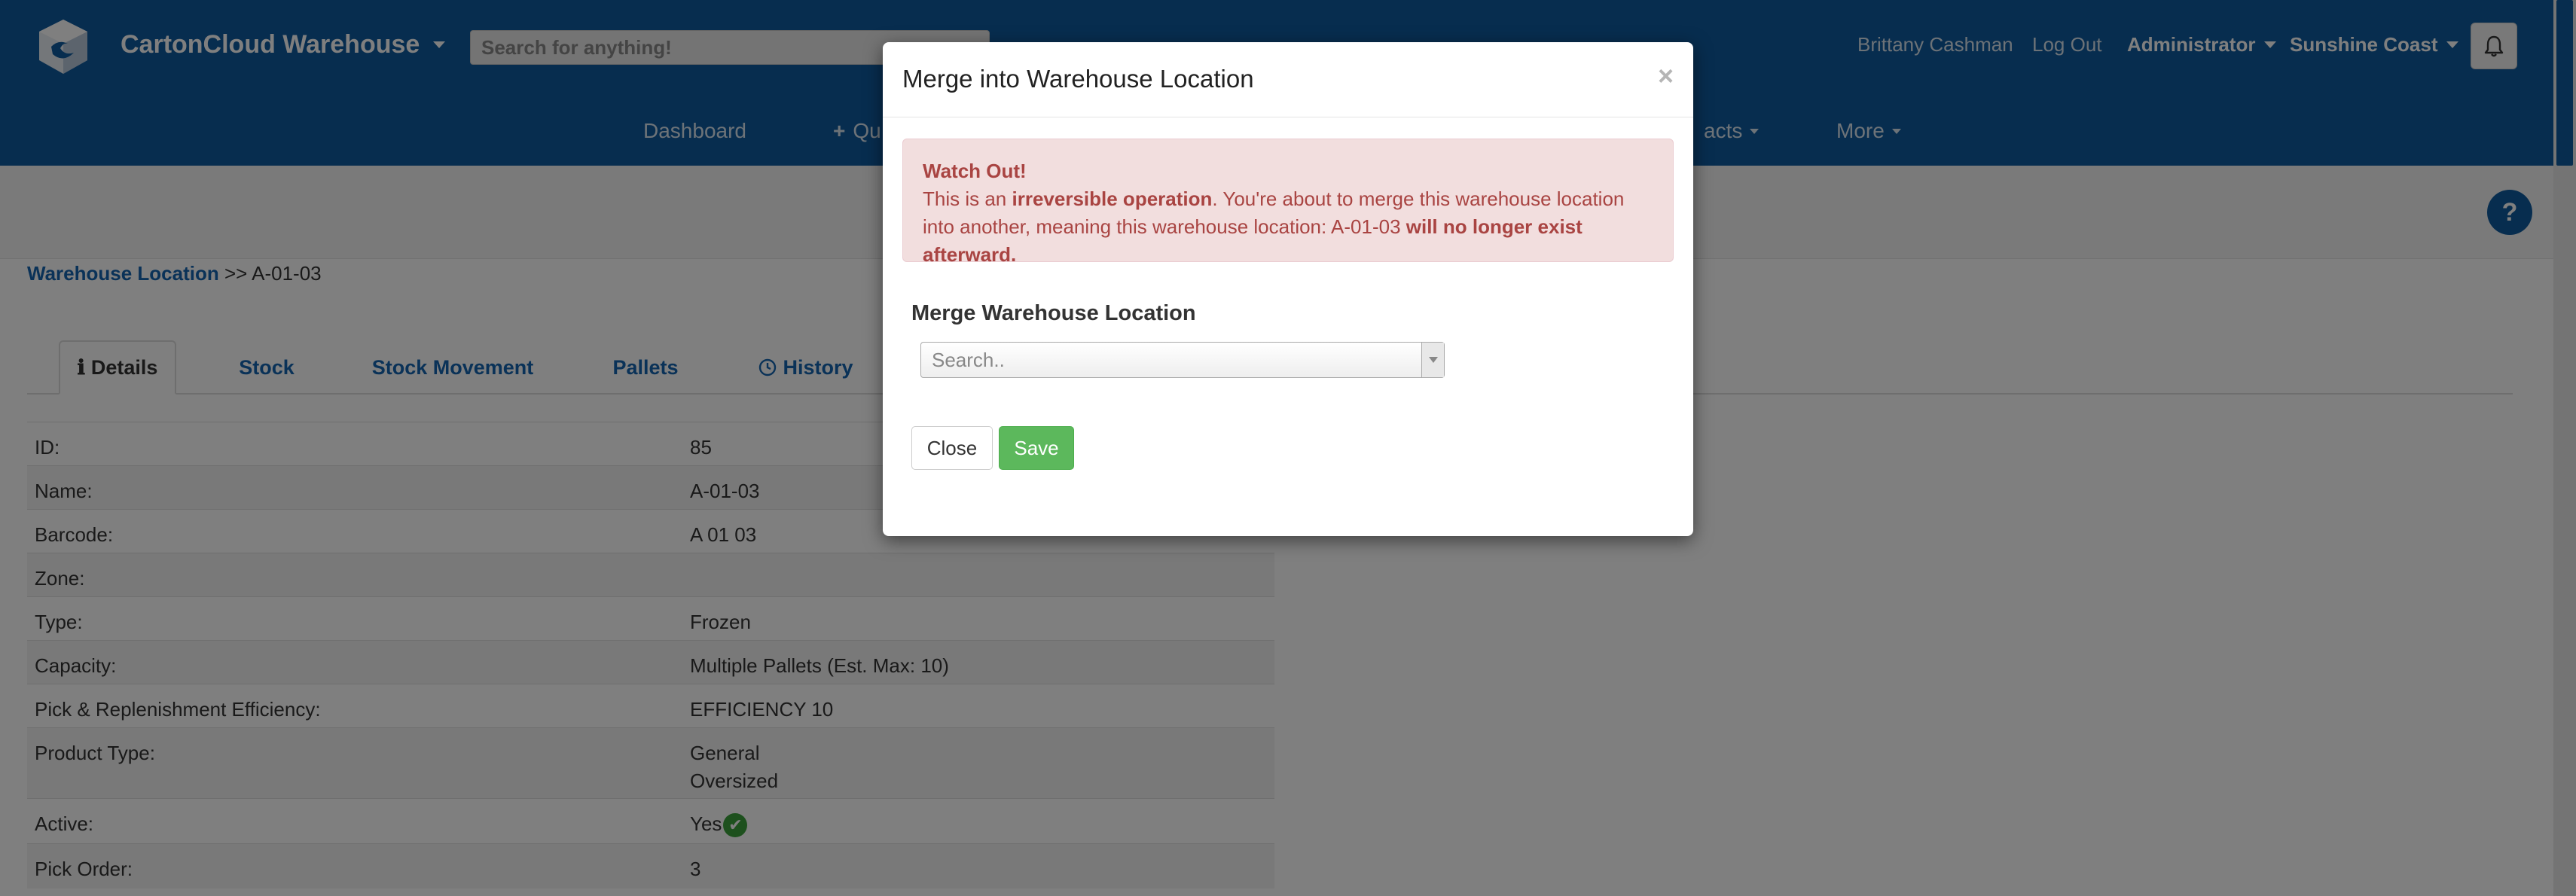 The height and width of the screenshot is (896, 2576). Describe the element at coordinates (968, 198) in the screenshot. I see `alert-text: This is an` at that location.